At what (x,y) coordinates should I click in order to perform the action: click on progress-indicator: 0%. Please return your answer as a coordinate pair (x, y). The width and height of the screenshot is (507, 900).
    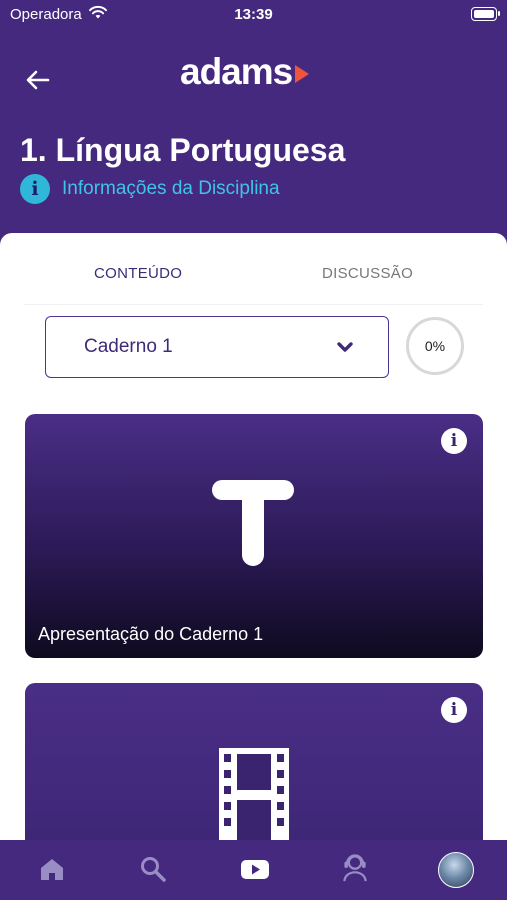
    Looking at the image, I should click on (435, 346).